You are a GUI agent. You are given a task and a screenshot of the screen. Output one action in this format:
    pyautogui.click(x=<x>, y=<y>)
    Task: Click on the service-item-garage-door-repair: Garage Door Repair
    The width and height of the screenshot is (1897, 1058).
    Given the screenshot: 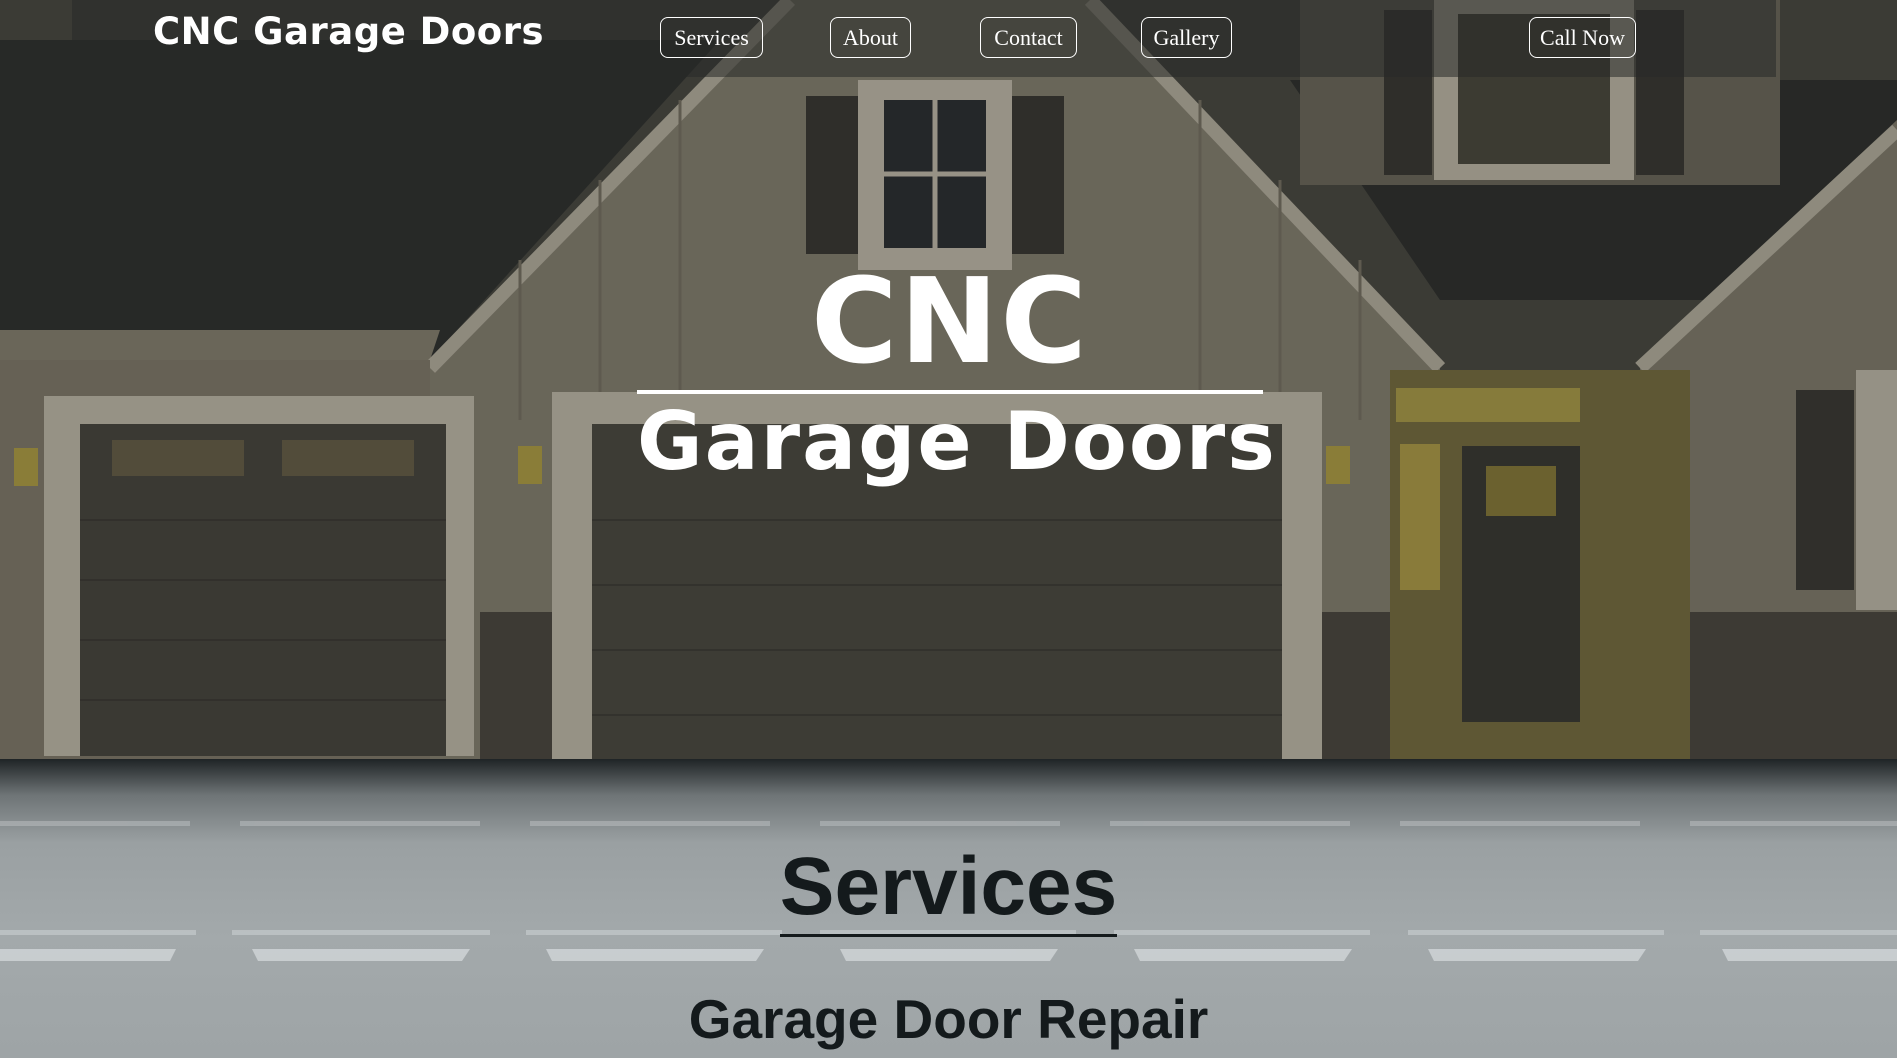 What is the action you would take?
    pyautogui.click(x=948, y=1019)
    